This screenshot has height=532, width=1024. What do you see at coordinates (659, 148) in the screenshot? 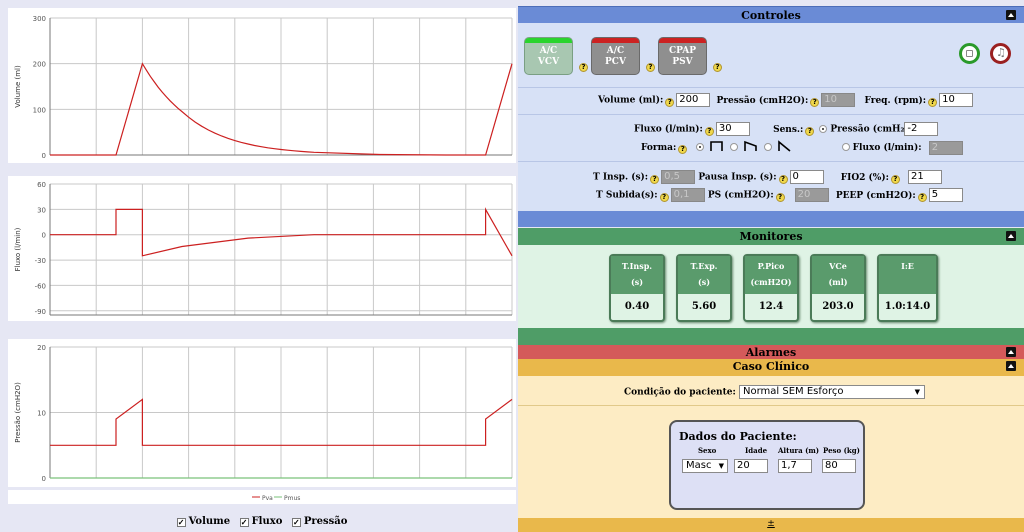
I see `forma-label: Forma:` at bounding box center [659, 148].